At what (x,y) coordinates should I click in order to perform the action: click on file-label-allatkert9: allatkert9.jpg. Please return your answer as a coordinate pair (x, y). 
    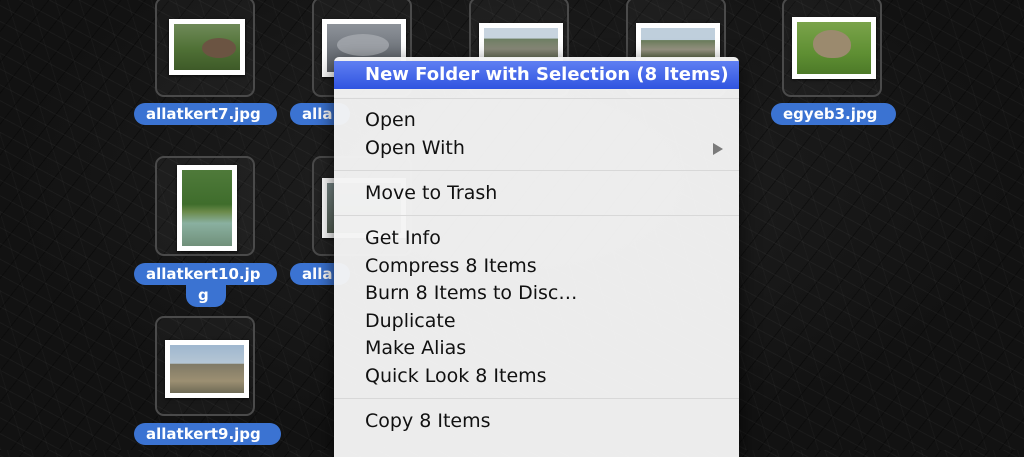
    Looking at the image, I should click on (207, 434).